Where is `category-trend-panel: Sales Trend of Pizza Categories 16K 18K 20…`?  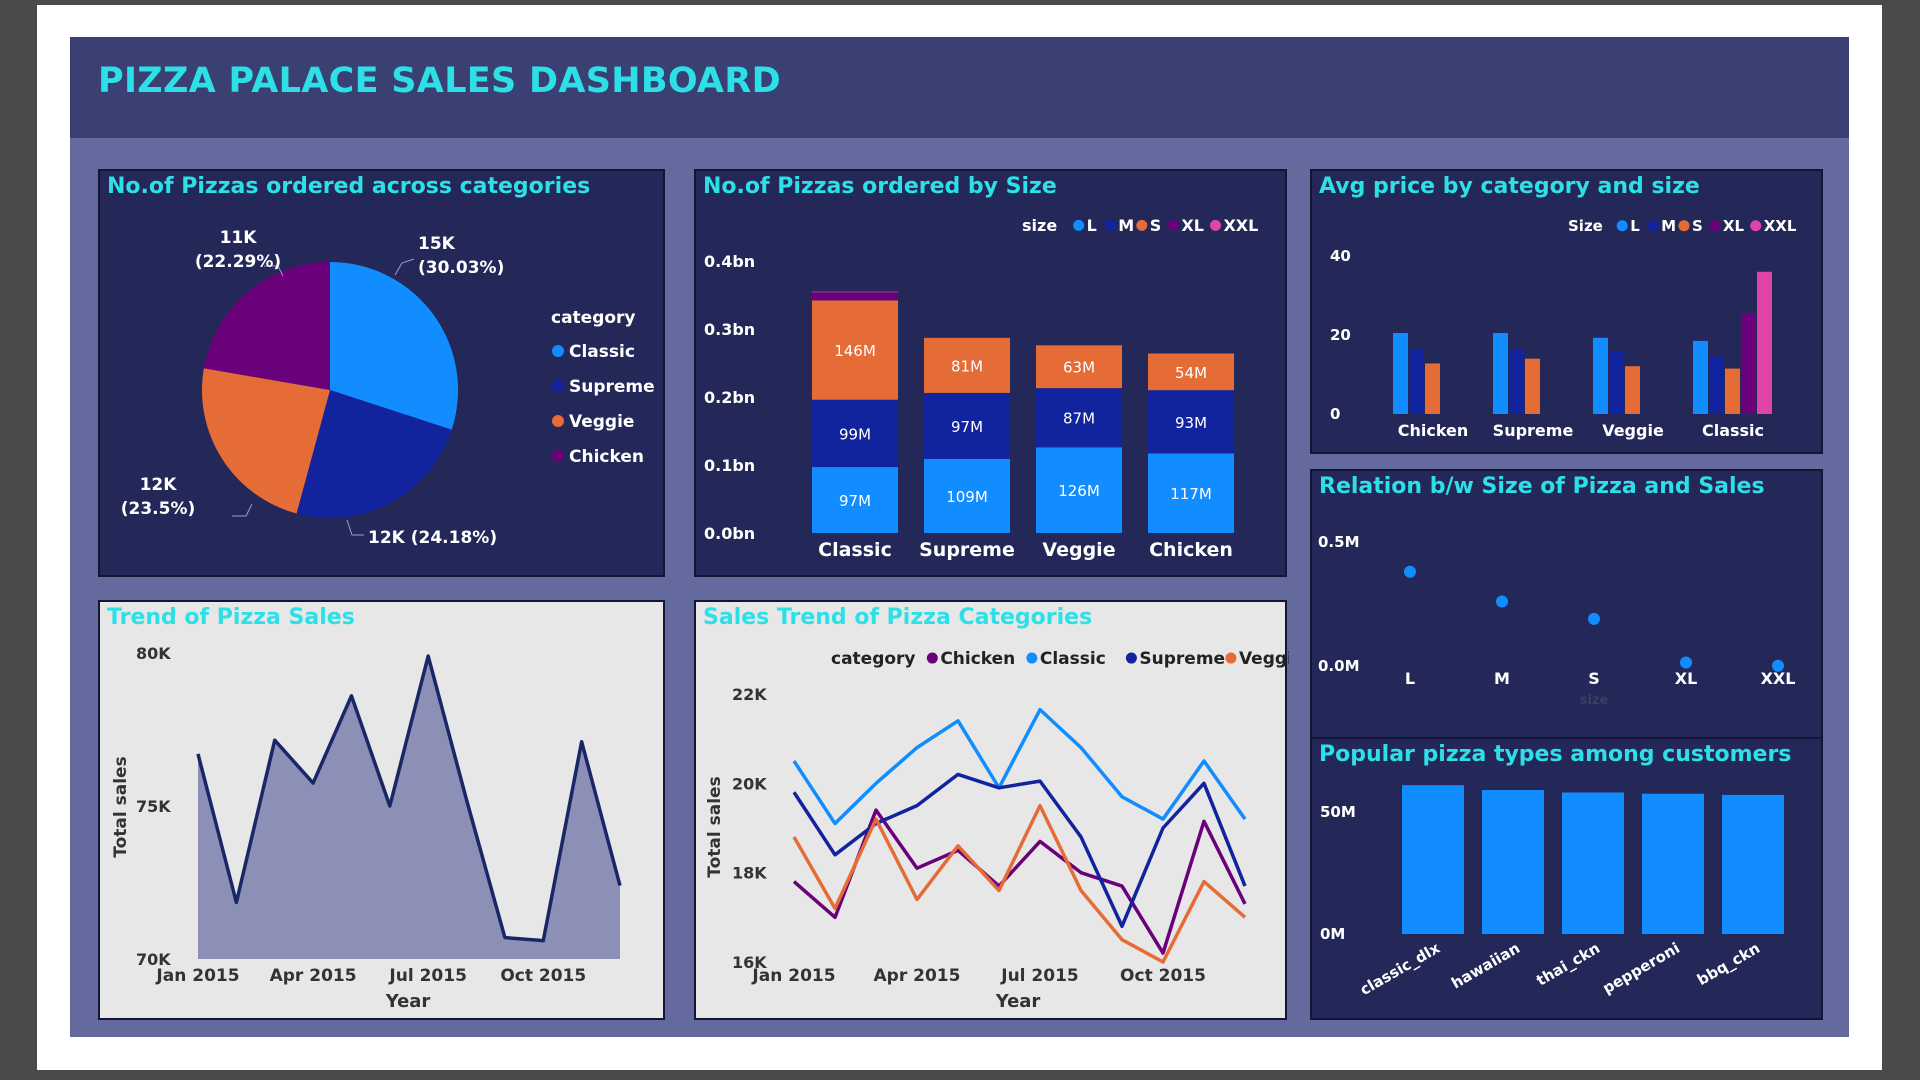
category-trend-panel: Sales Trend of Pizza Categories 16K 18K 20… is located at coordinates (991, 810).